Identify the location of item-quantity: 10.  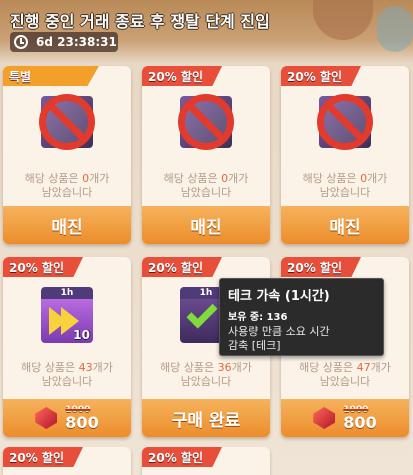
(81, 335).